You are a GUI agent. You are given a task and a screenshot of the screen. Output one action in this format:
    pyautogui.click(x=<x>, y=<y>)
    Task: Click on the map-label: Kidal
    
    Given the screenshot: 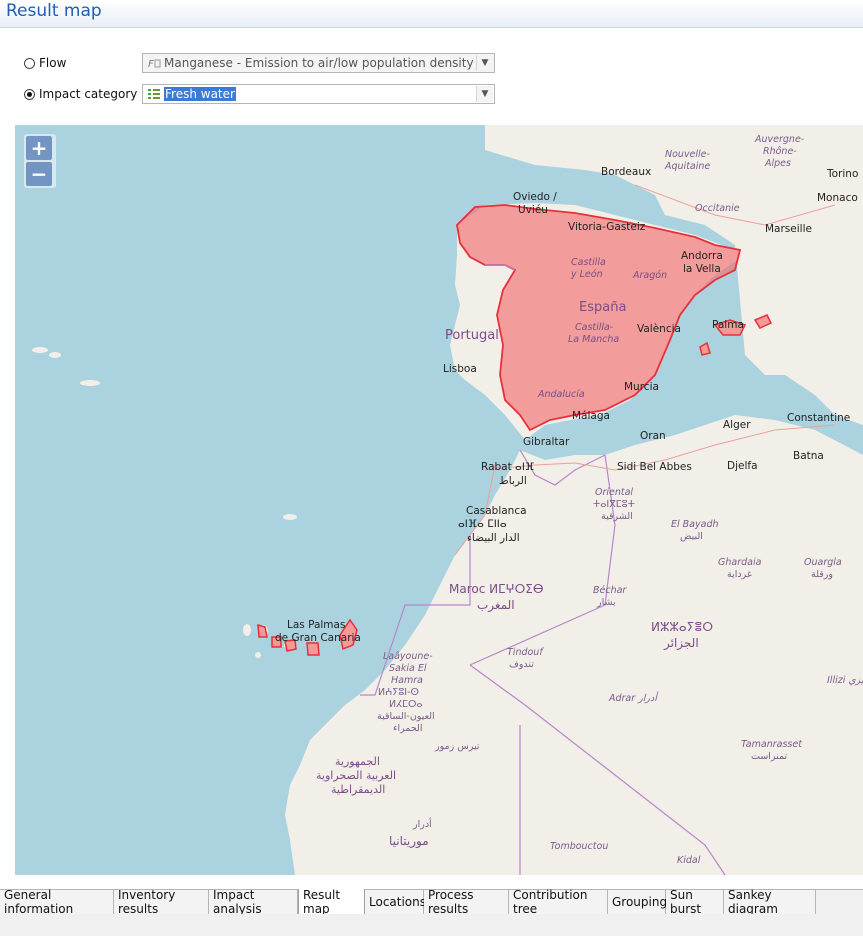 What is the action you would take?
    pyautogui.click(x=689, y=860)
    